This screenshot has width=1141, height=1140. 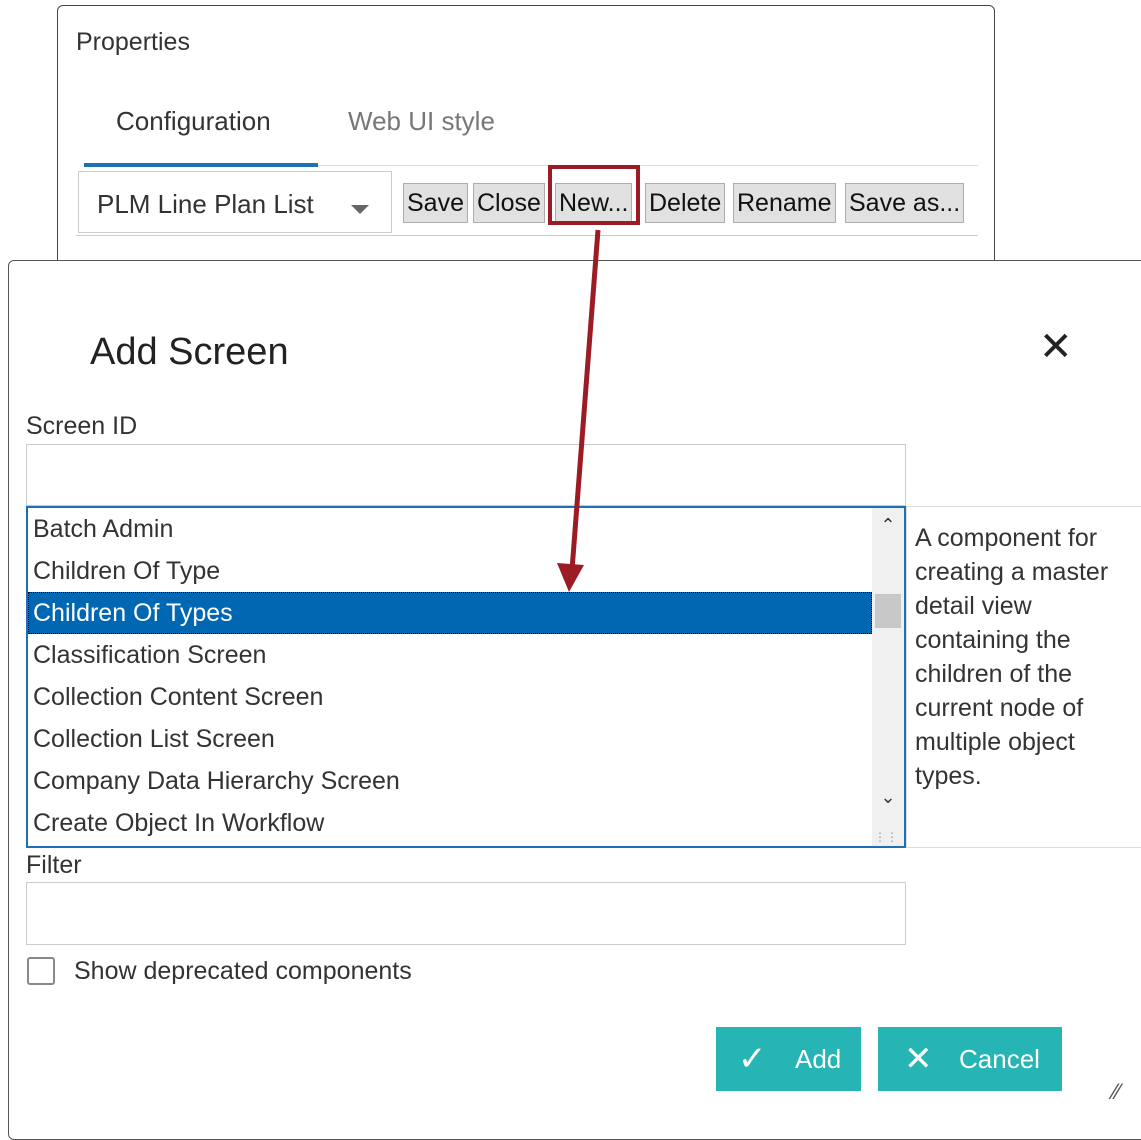 I want to click on new-button-highlight, so click(x=594, y=195).